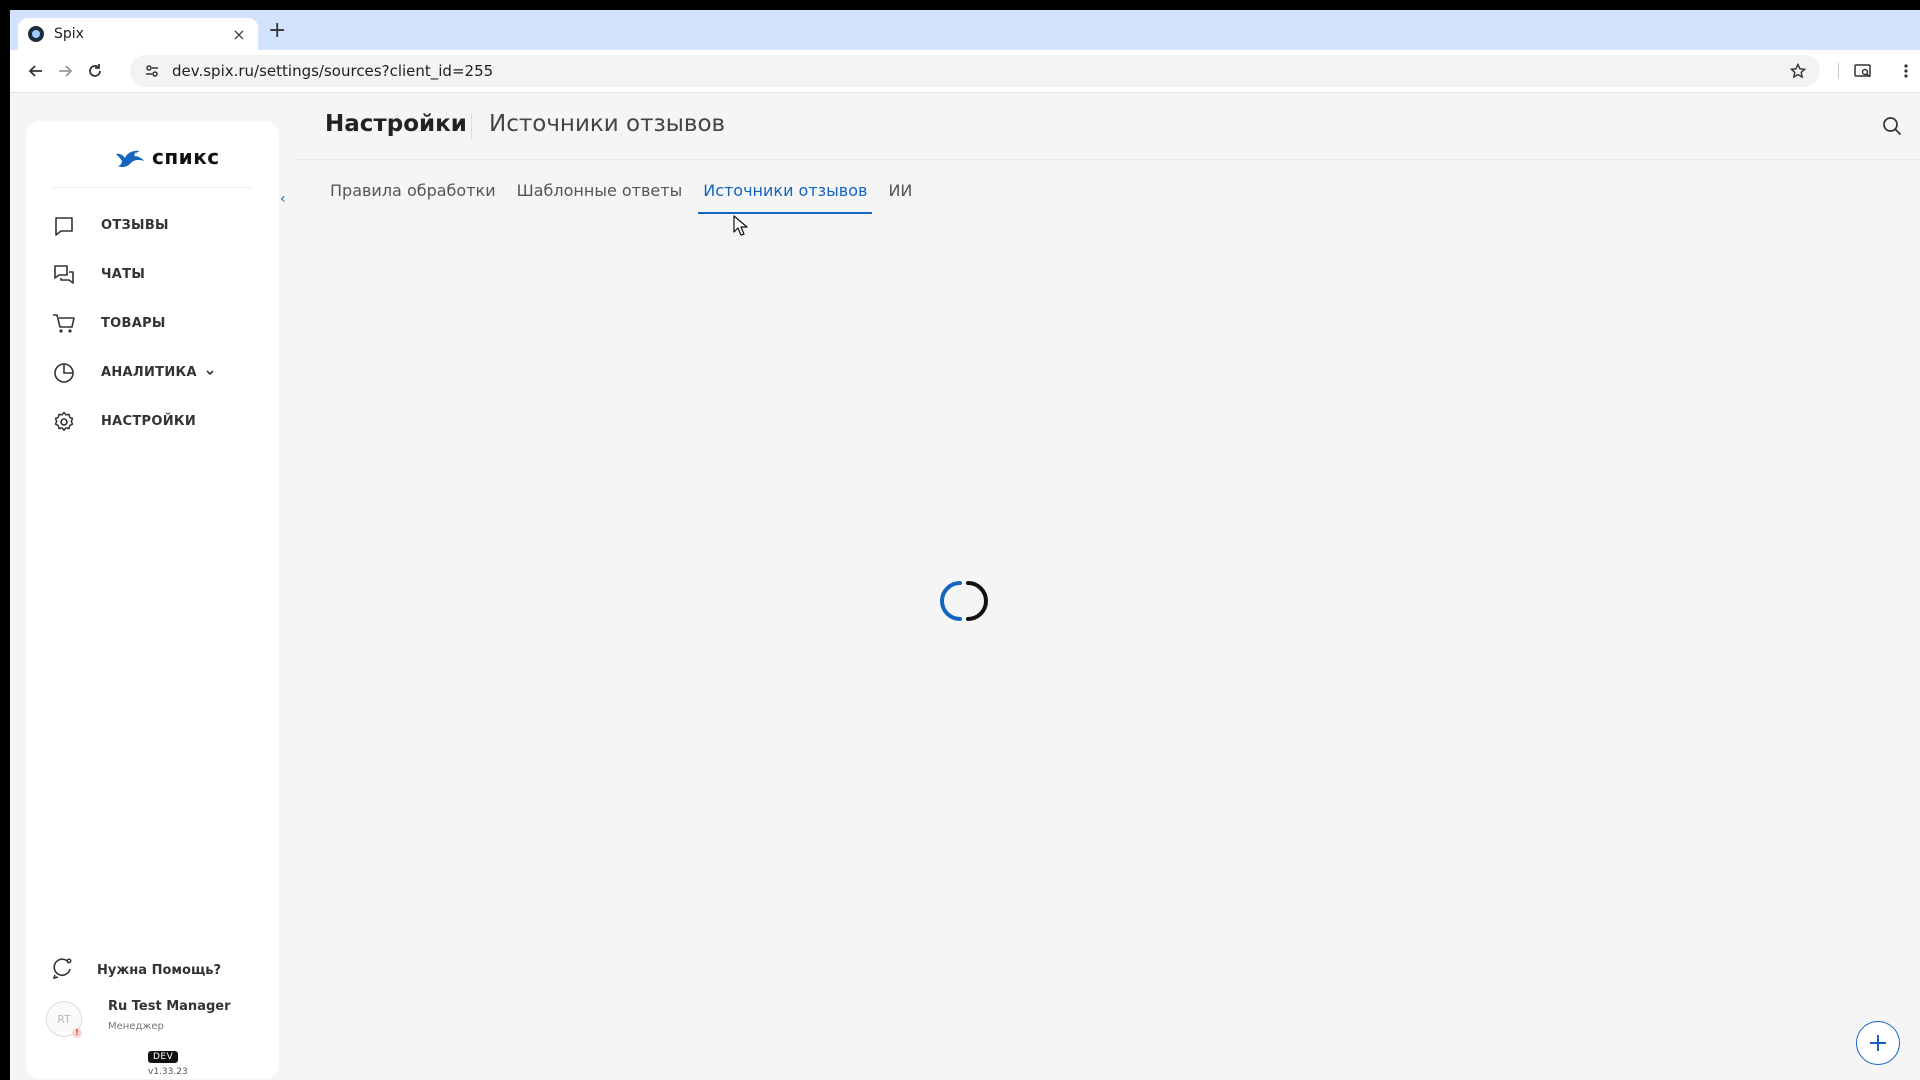  I want to click on add-source-button, so click(1878, 1043).